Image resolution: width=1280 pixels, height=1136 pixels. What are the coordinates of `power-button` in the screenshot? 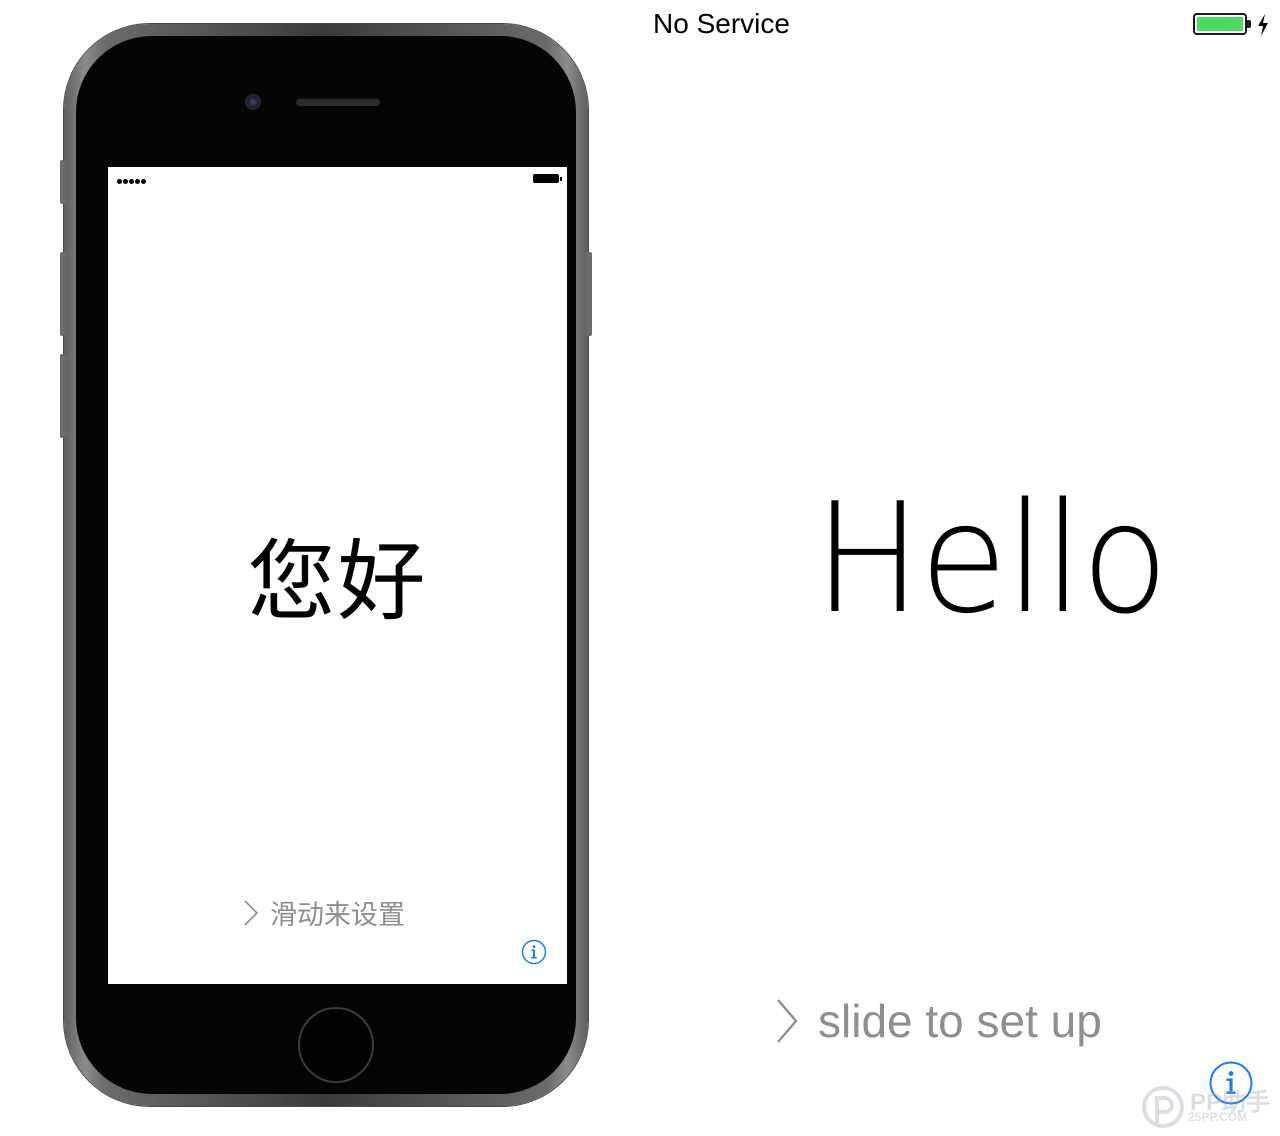 It's located at (589, 294).